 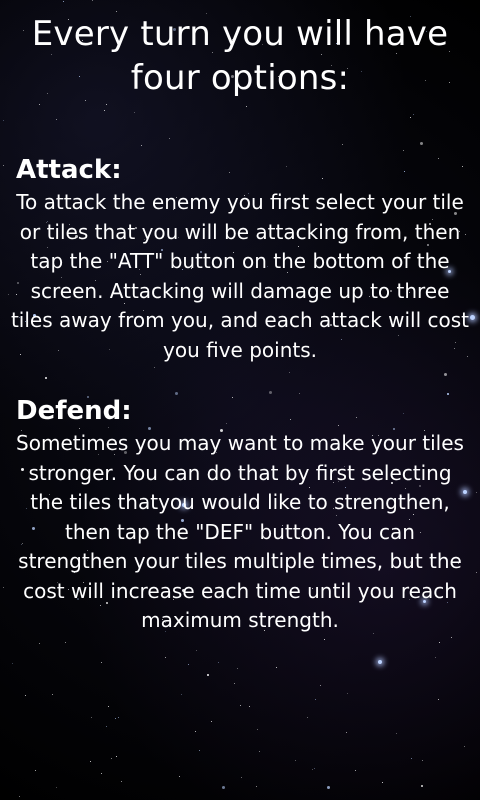 What do you see at coordinates (240, 56) in the screenshot?
I see `page-title: Every turn you will have four options:` at bounding box center [240, 56].